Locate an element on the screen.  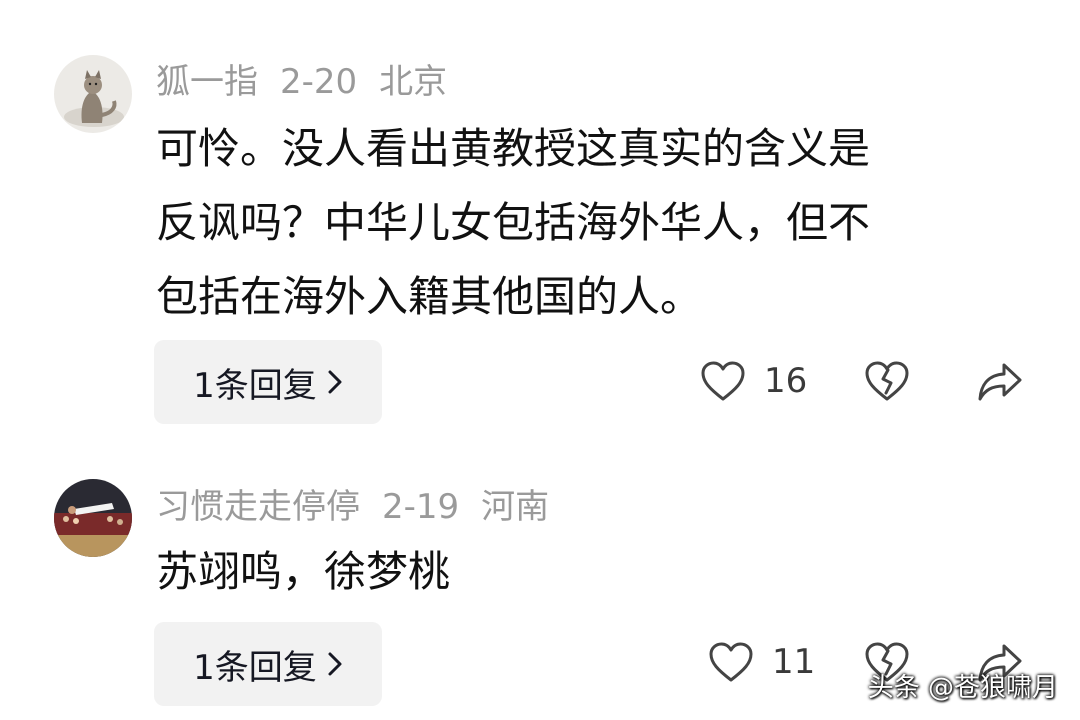
cat-avatar-icon is located at coordinates (93, 94).